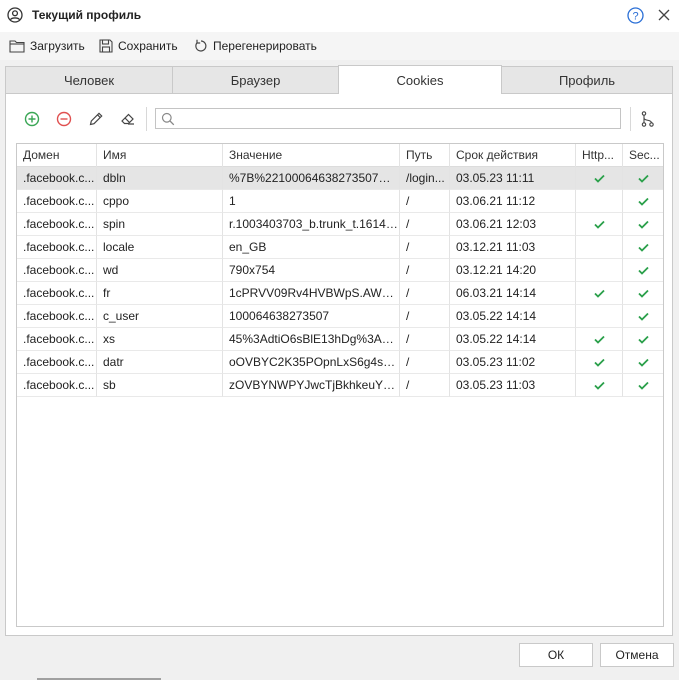 The image size is (679, 680). I want to click on tab-person: Человек, so click(89, 79).